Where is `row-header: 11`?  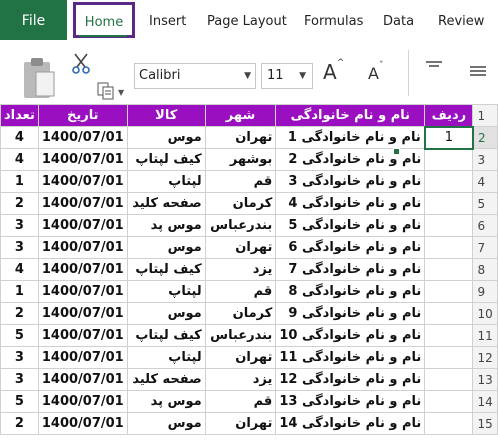
row-header: 11 is located at coordinates (485, 335).